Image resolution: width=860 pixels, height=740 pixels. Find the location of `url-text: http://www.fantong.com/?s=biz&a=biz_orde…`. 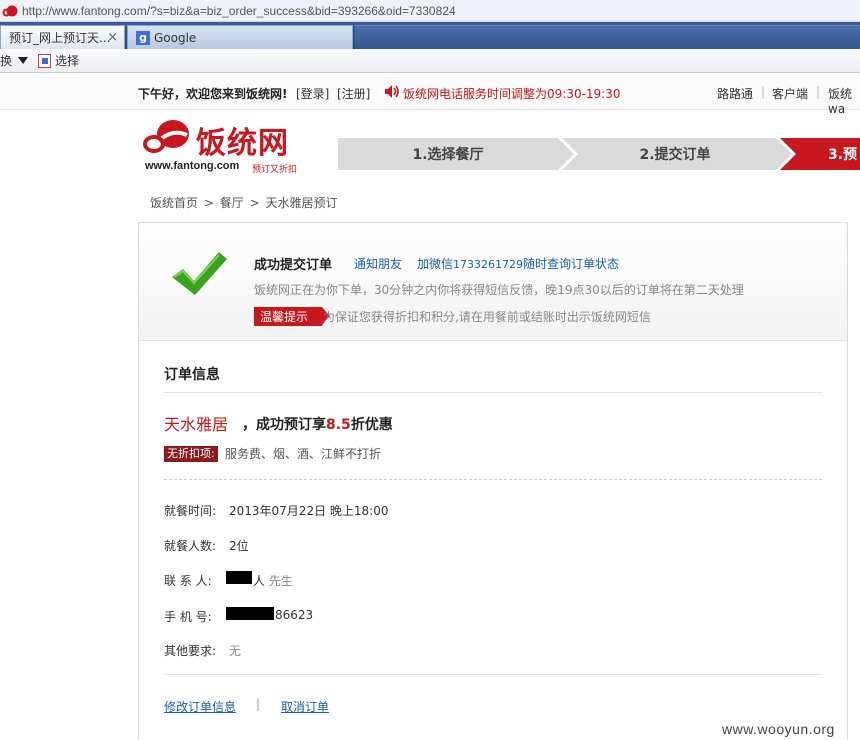

url-text: http://www.fantong.com/?s=biz&a=biz_orde… is located at coordinates (239, 11).